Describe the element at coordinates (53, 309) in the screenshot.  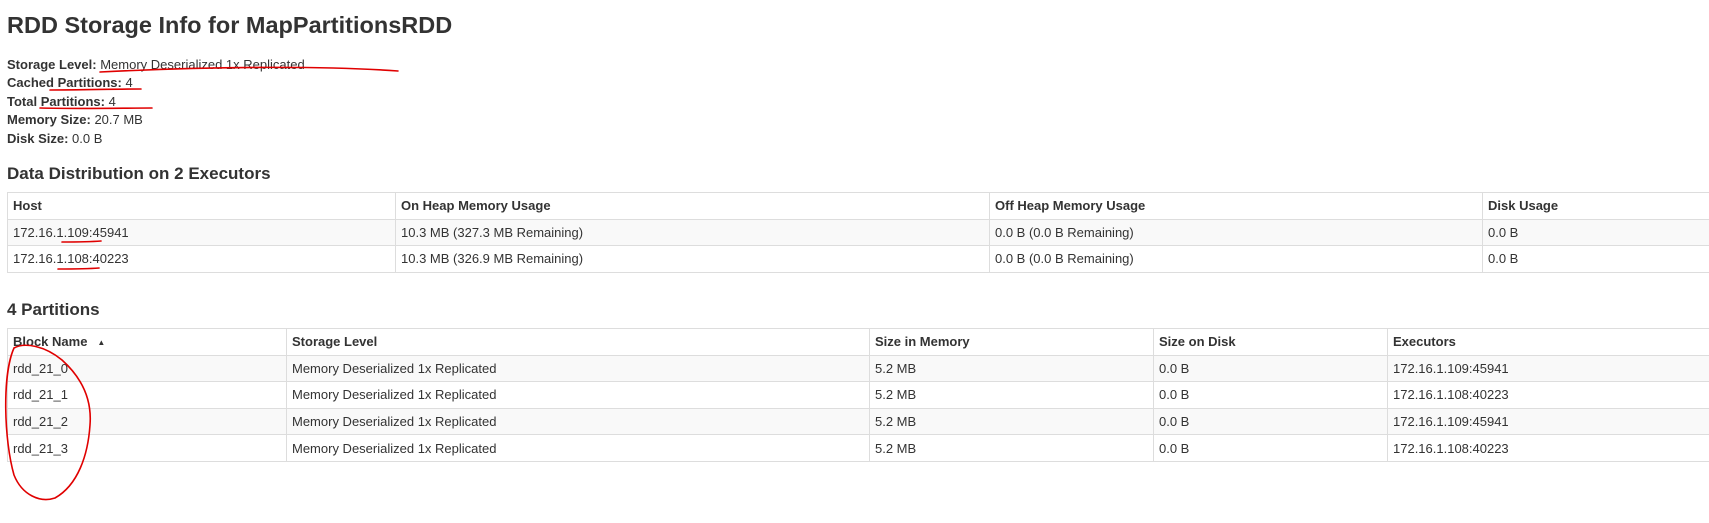
I see `partitions-heading: 4 Partitions` at that location.